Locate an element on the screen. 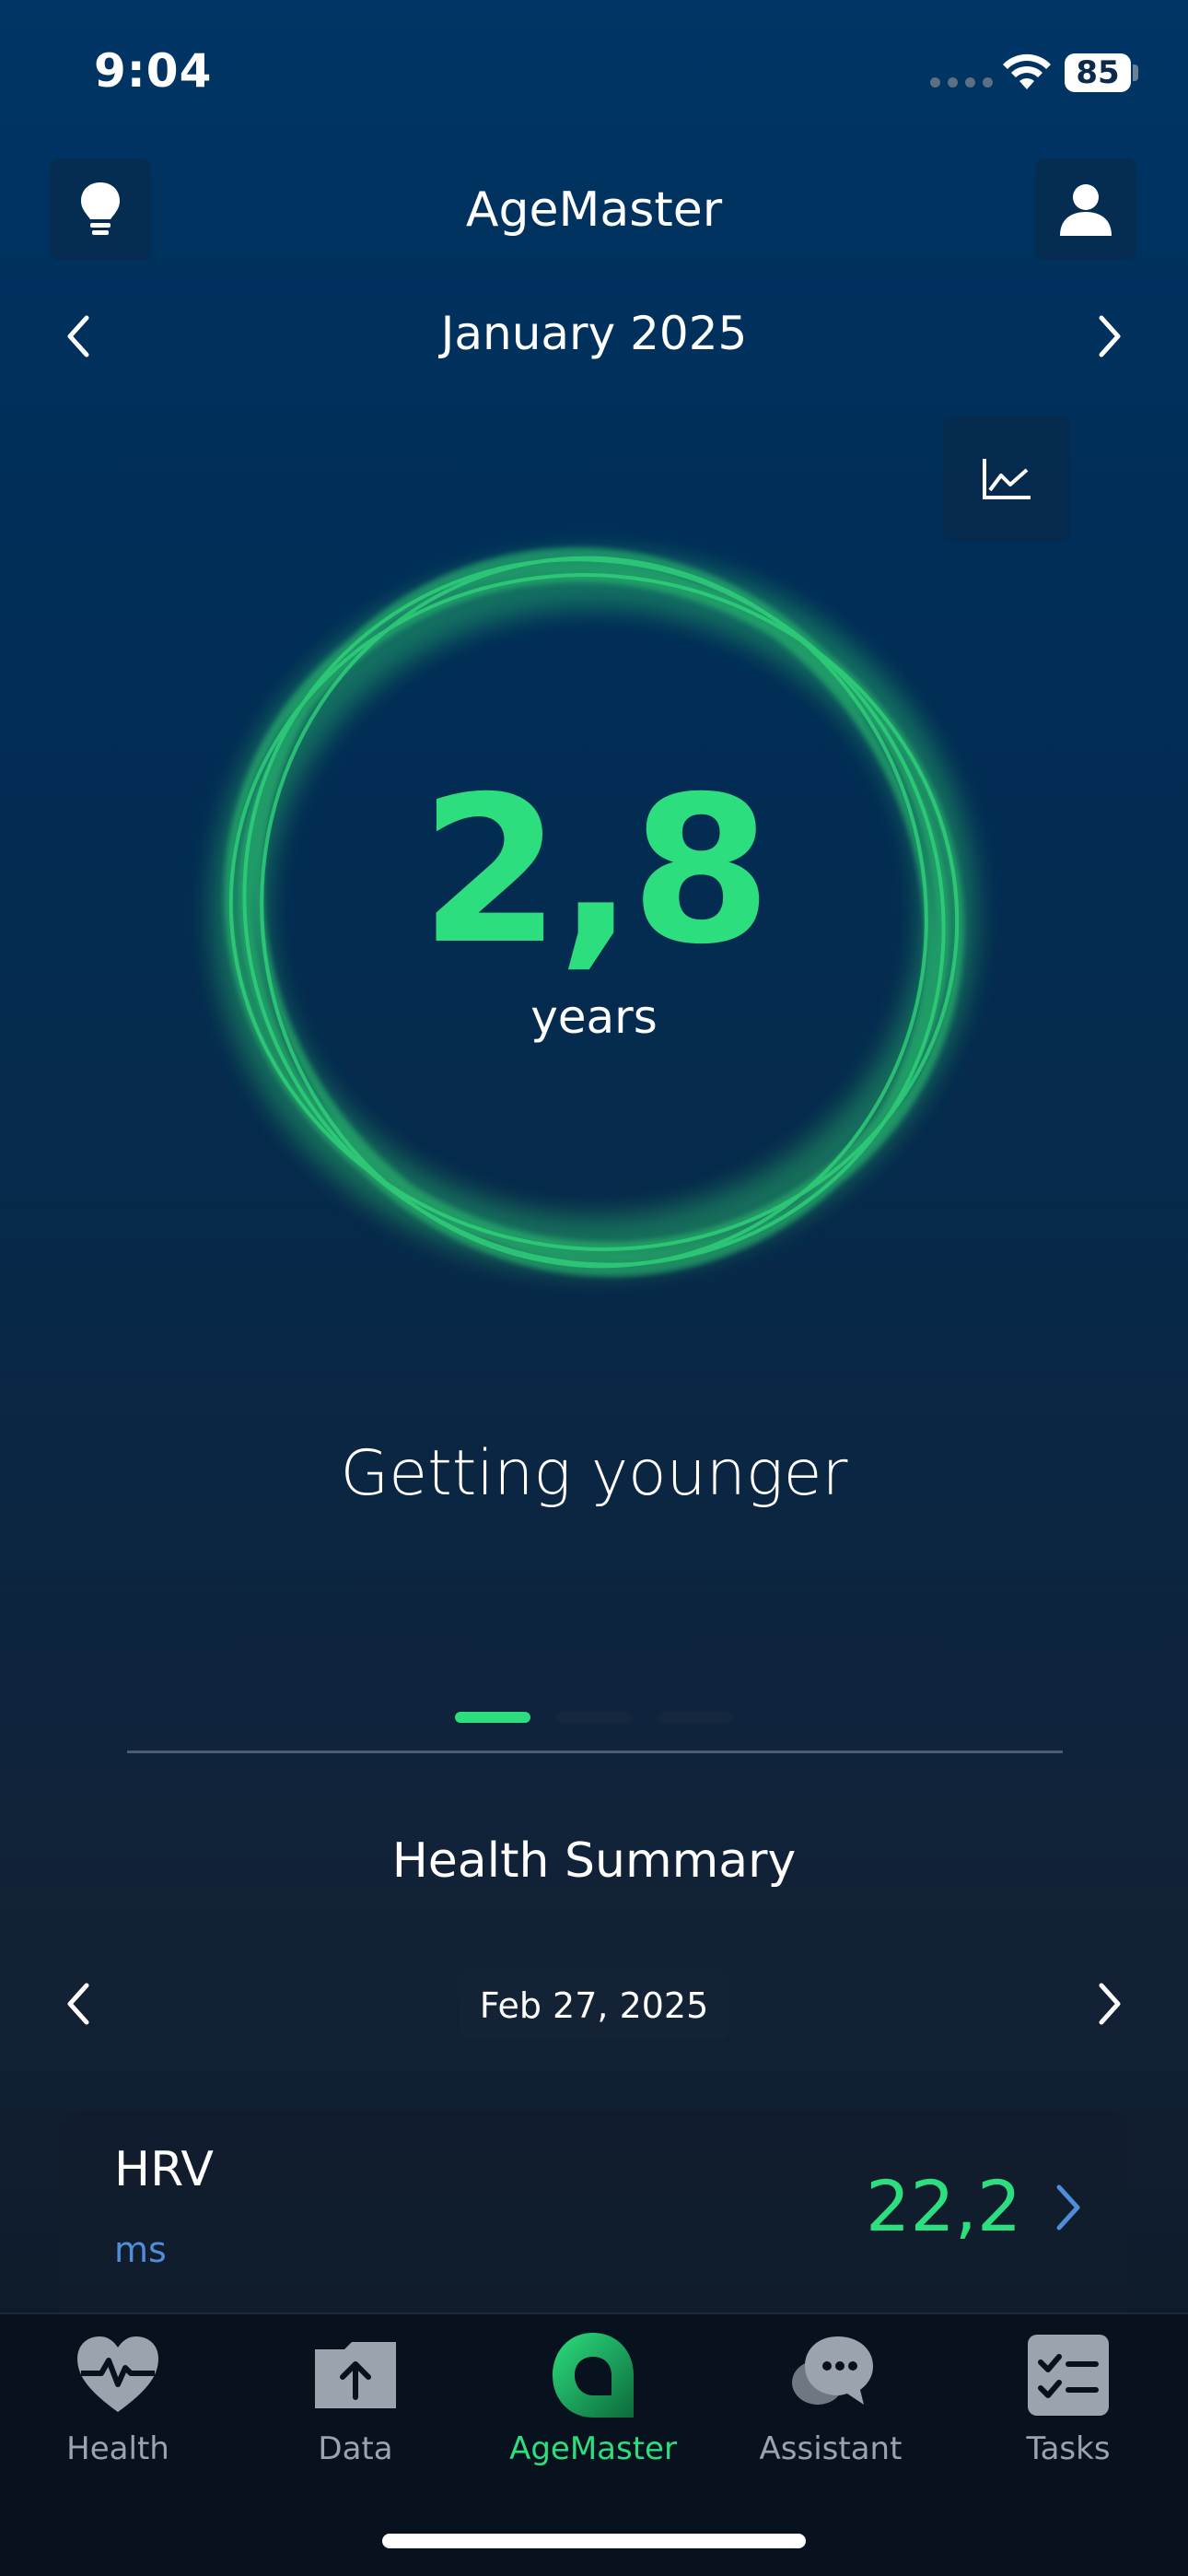 The image size is (1188, 2576). wifi-icon is located at coordinates (1027, 71).